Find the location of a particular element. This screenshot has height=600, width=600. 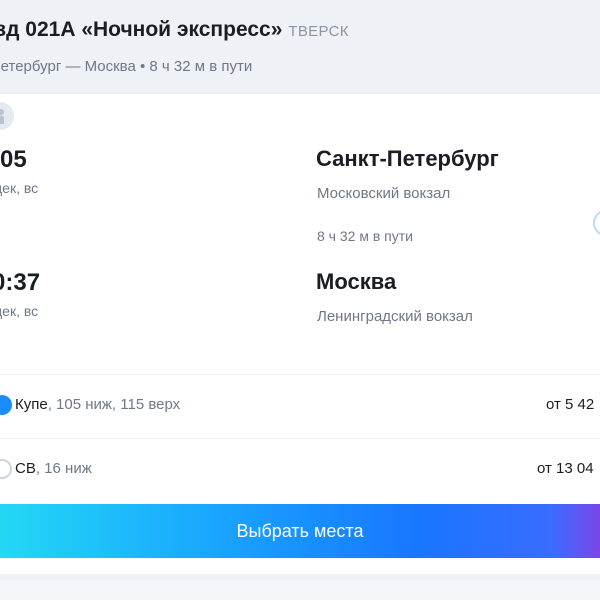

route-summary: т-Петербург — Москва • 8 ч 32 м в пути is located at coordinates (126, 66).